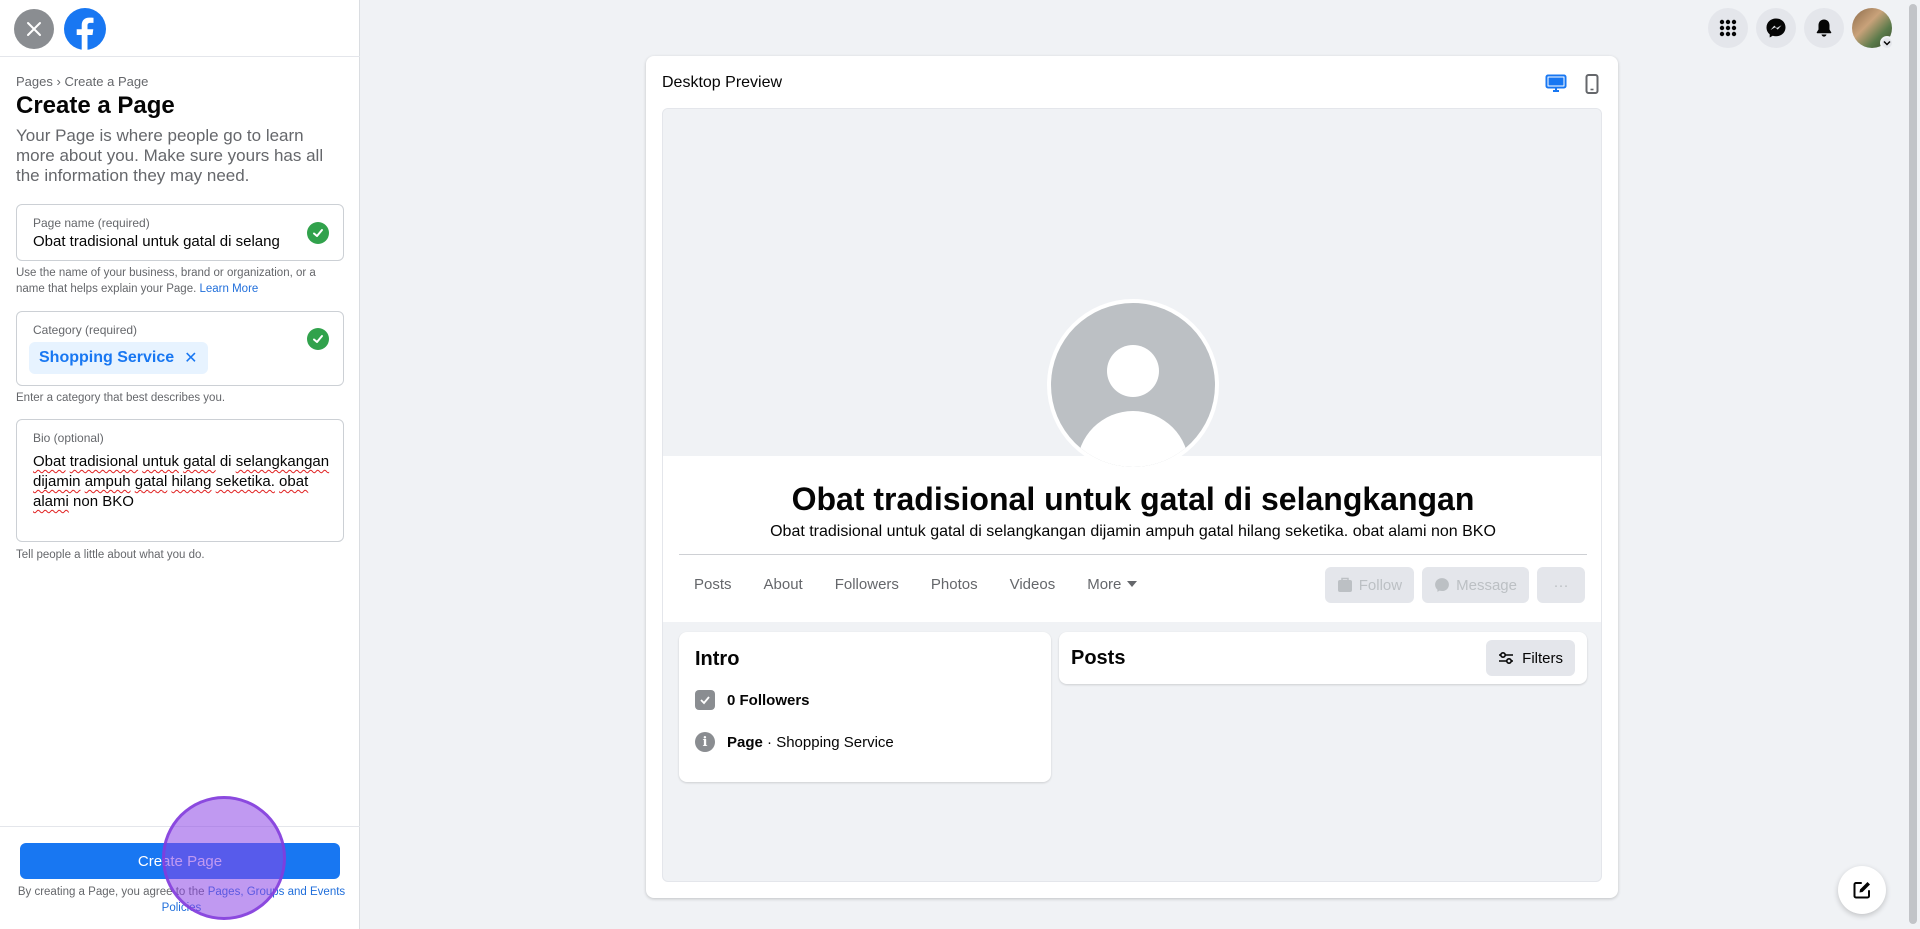 The image size is (1920, 929). Describe the element at coordinates (68, 438) in the screenshot. I see `bio-label: Bio (optional)` at that location.